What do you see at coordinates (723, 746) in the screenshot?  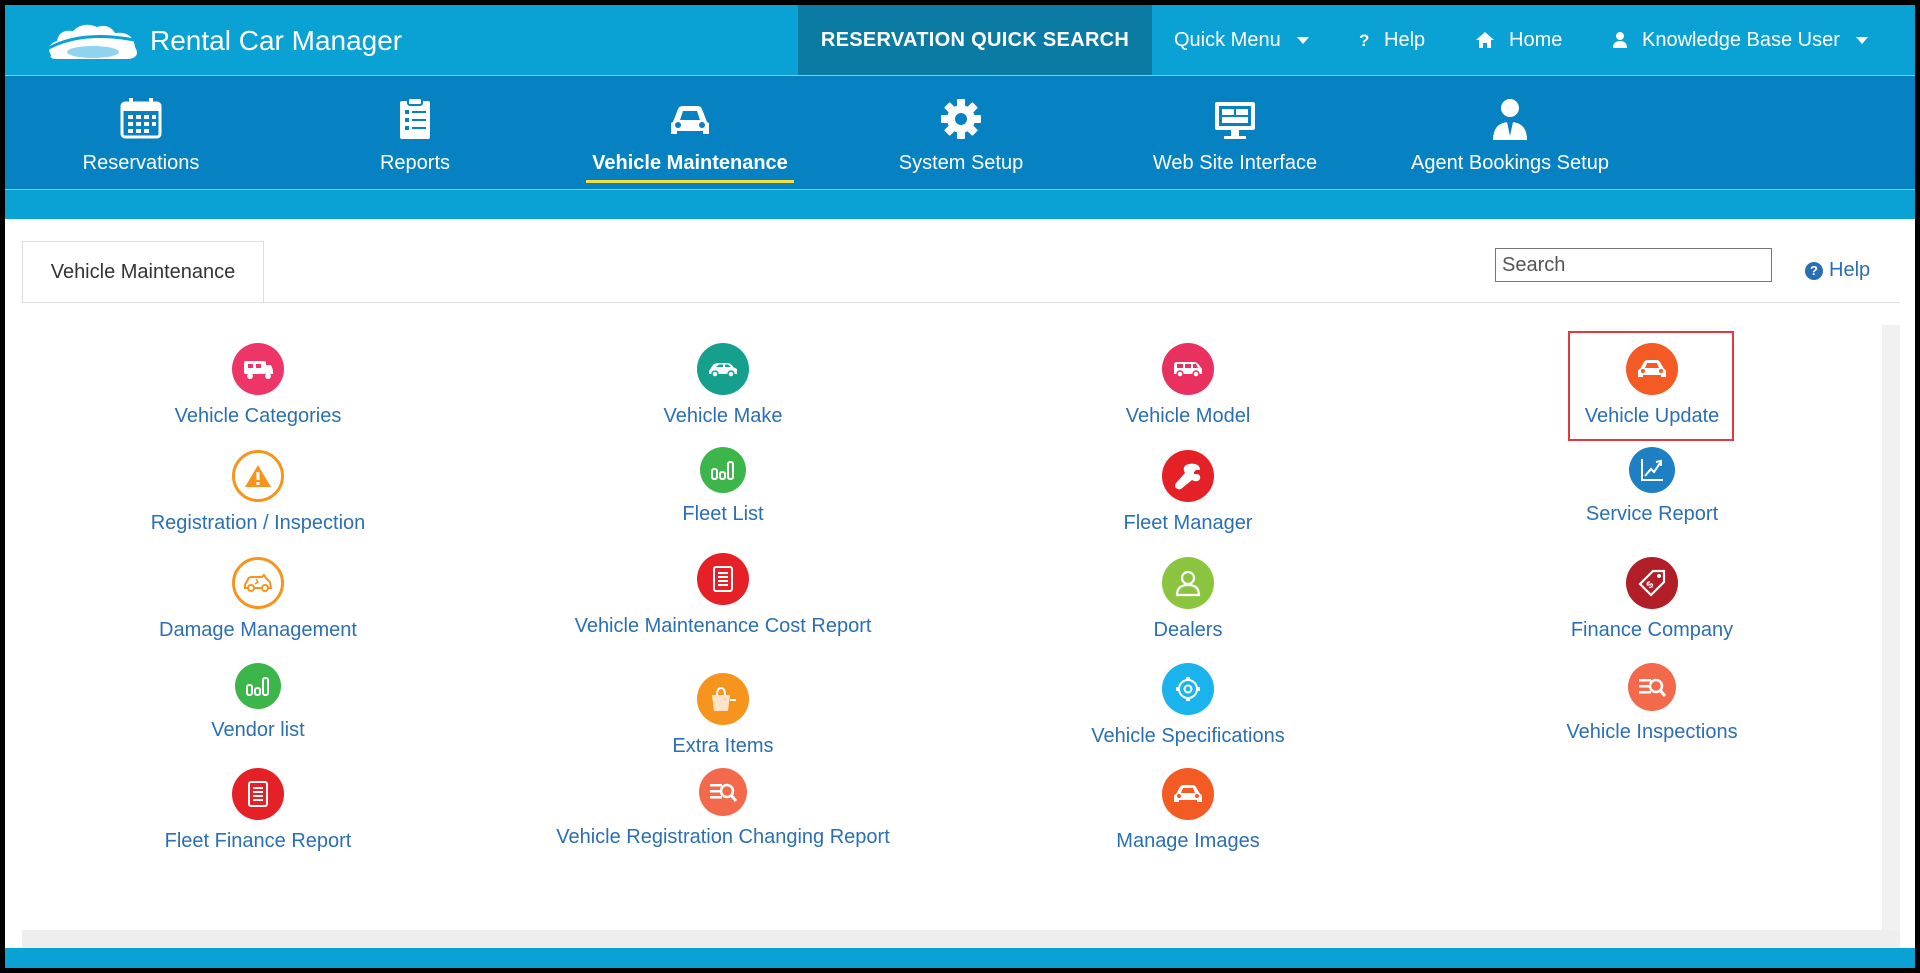 I see `tile-label: Extra Items` at bounding box center [723, 746].